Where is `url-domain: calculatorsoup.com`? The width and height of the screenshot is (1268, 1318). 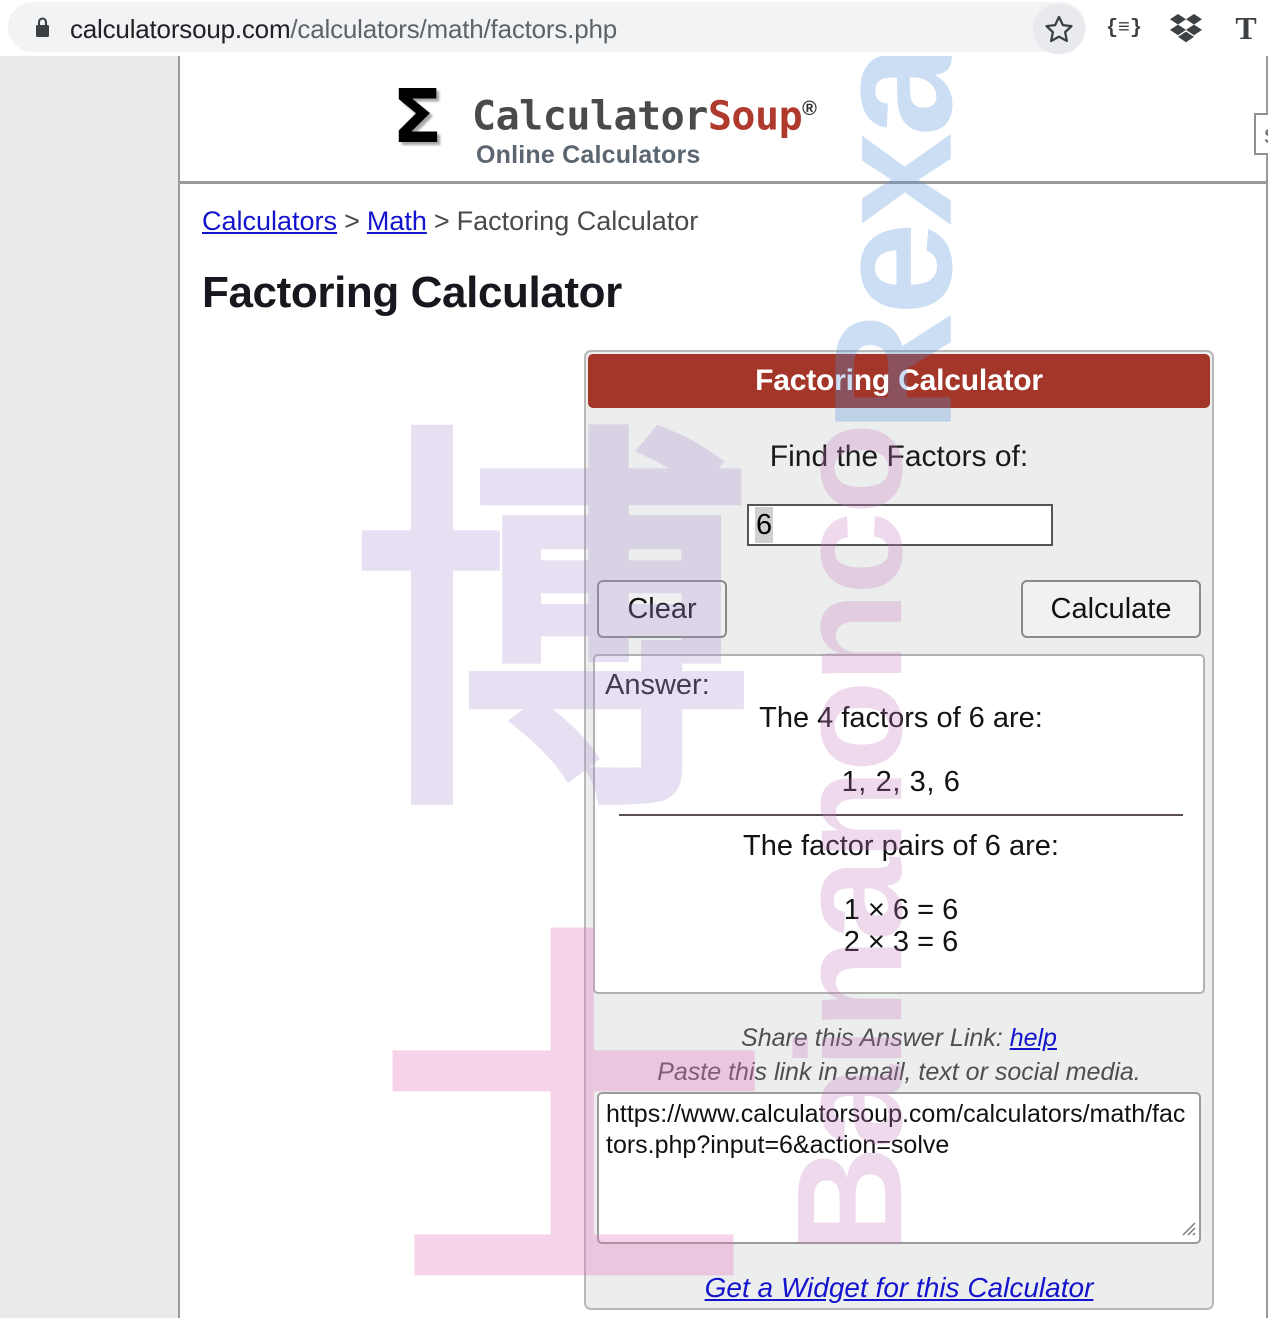 url-domain: calculatorsoup.com is located at coordinates (180, 29).